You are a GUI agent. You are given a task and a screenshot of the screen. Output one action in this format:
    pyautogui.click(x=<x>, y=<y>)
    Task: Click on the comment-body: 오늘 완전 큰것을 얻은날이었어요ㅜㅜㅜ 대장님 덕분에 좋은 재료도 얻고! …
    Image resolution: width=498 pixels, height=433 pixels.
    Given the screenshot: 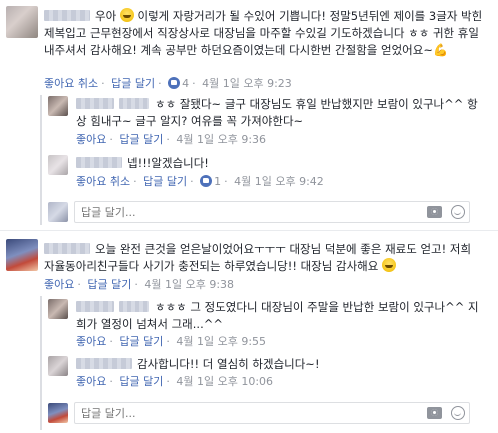 What is the action you would take?
    pyautogui.click(x=264, y=258)
    